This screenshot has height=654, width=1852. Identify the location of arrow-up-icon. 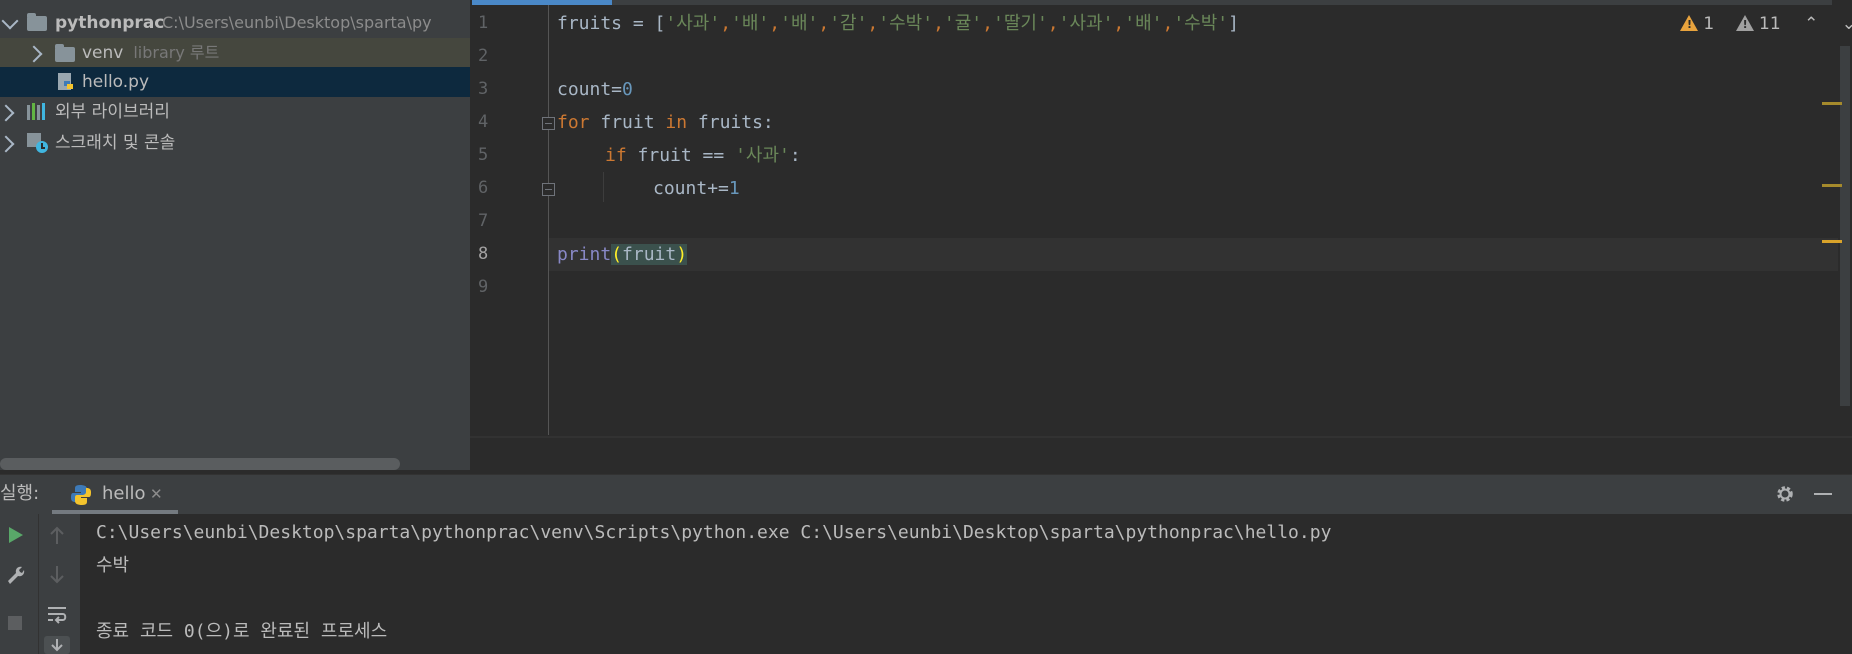
(57, 536).